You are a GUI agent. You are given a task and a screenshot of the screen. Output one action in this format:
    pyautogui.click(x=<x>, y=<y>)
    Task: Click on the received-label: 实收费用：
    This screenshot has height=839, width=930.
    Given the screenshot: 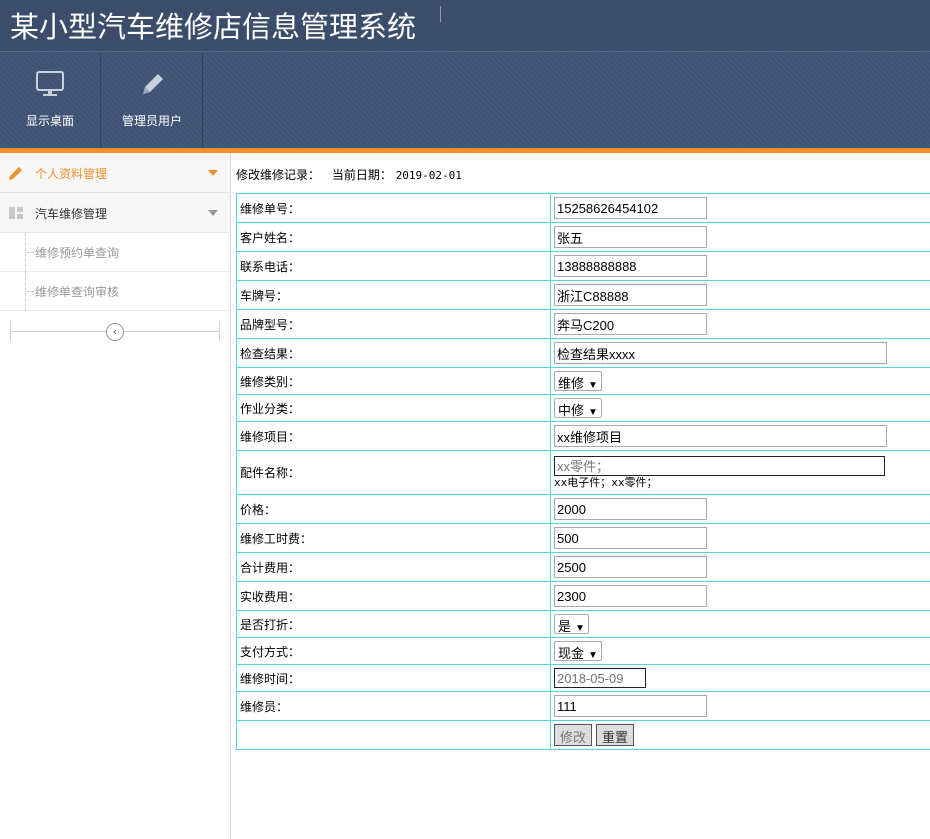 What is the action you would take?
    pyautogui.click(x=393, y=596)
    